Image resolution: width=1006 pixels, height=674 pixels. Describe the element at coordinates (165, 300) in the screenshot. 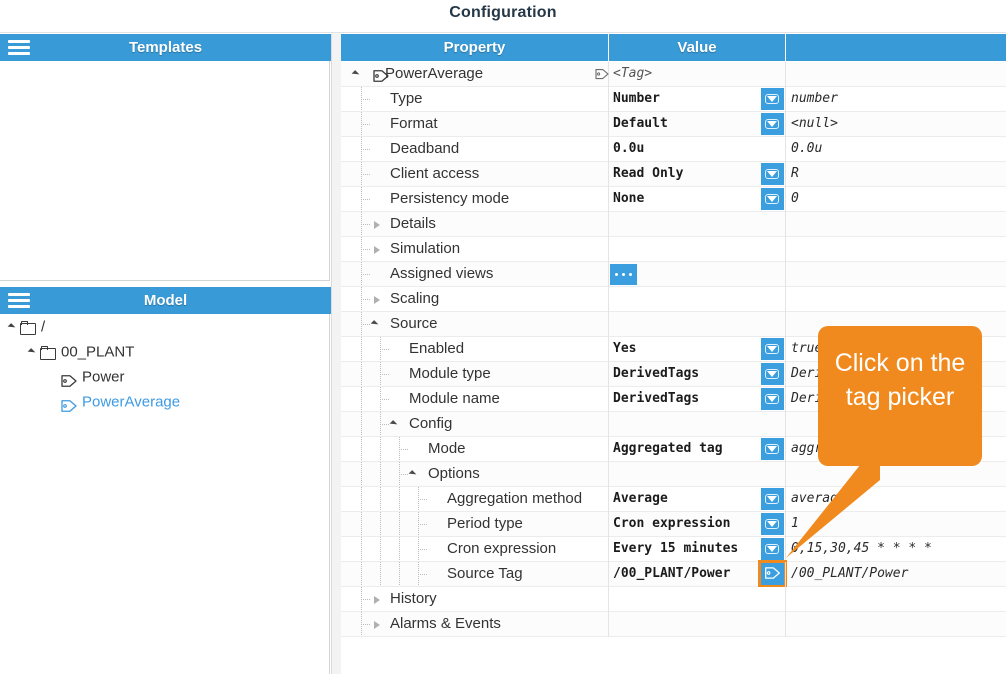

I see `model-panel-title: Model` at that location.